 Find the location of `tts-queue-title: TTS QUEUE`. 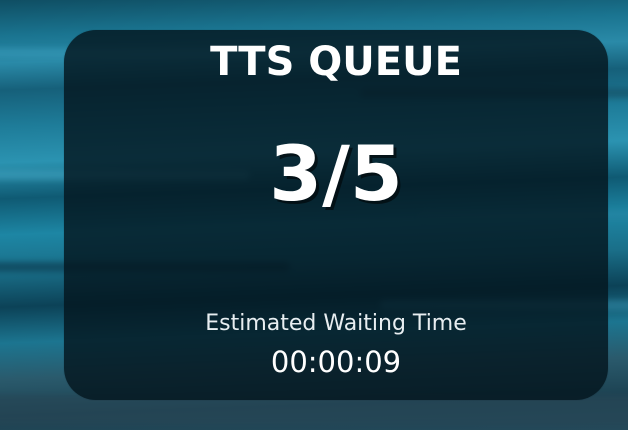

tts-queue-title: TTS QUEUE is located at coordinates (336, 62).